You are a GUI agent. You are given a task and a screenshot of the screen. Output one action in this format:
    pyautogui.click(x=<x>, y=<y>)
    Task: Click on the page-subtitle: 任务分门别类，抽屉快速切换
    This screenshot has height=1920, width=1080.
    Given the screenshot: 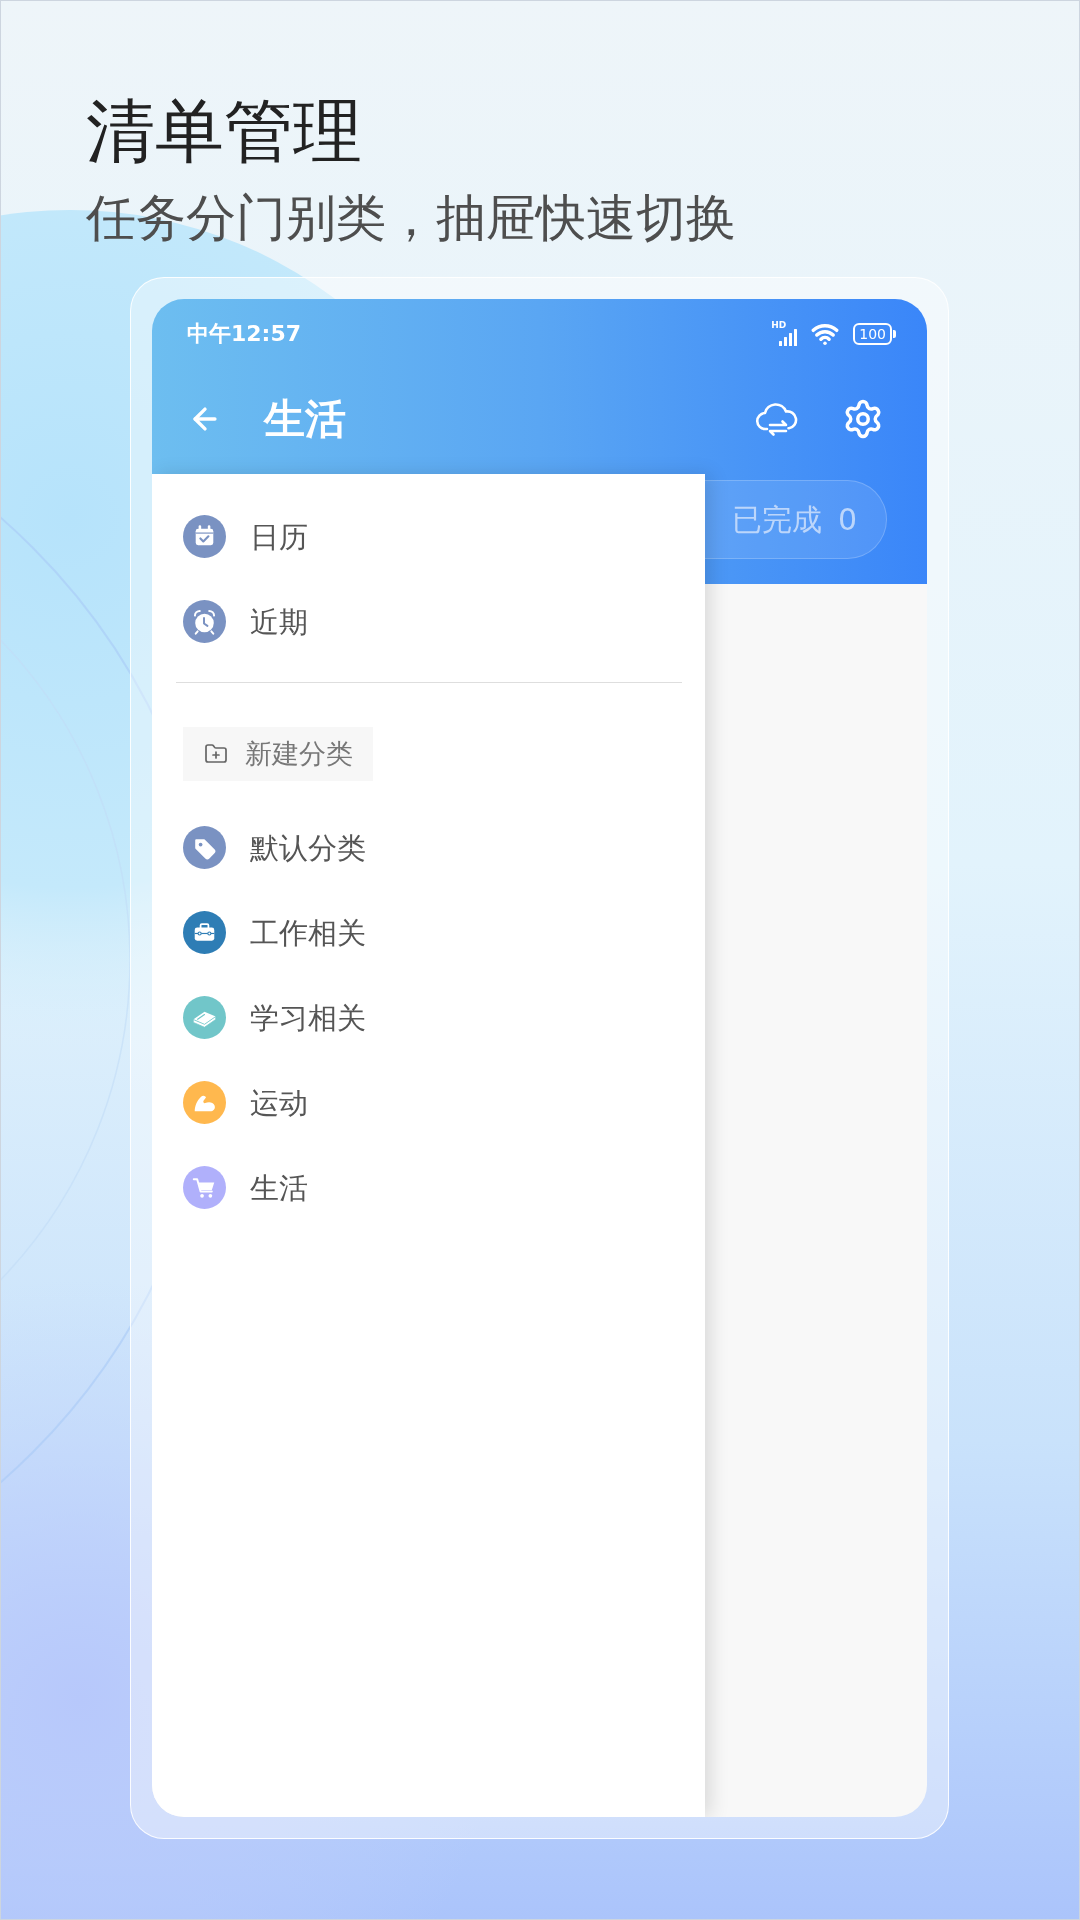 What is the action you would take?
    pyautogui.click(x=411, y=218)
    